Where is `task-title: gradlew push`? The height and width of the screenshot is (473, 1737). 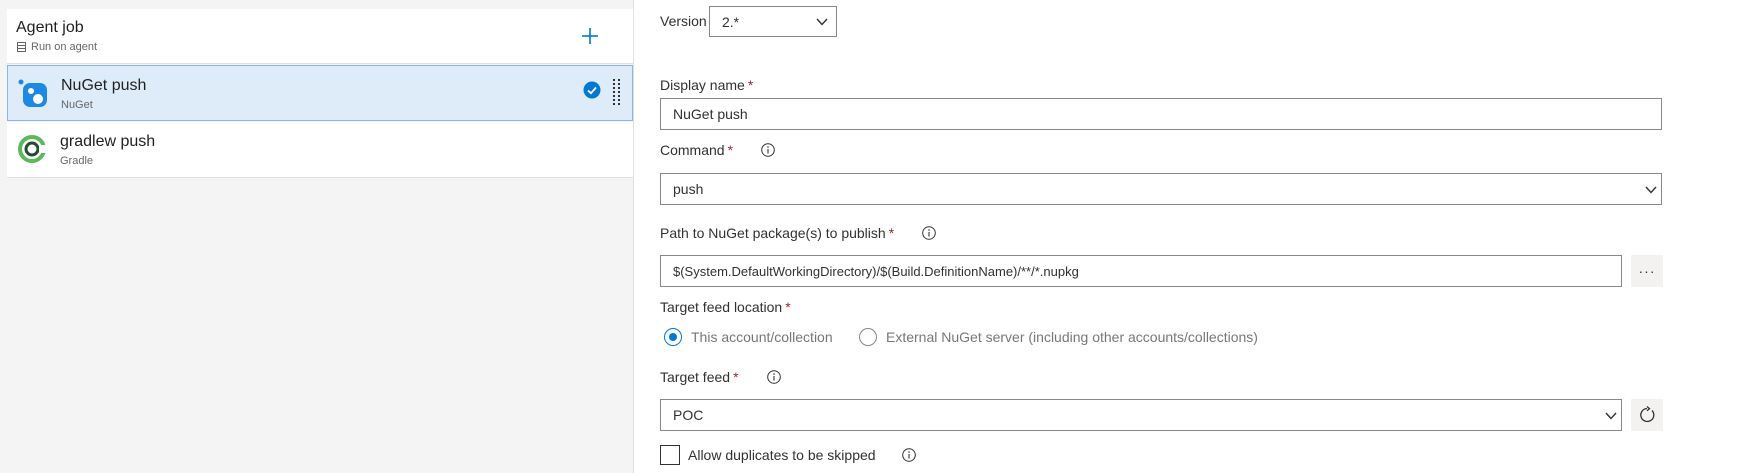
task-title: gradlew push is located at coordinates (108, 141).